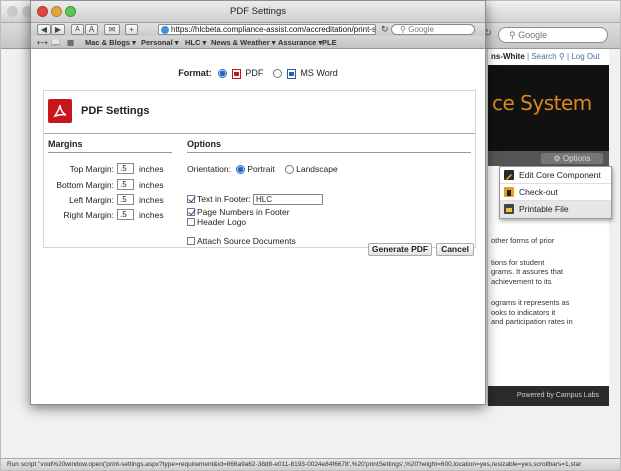 The image size is (621, 471). What do you see at coordinates (221, 222) in the screenshot?
I see `header-logo-label: Header Logo` at bounding box center [221, 222].